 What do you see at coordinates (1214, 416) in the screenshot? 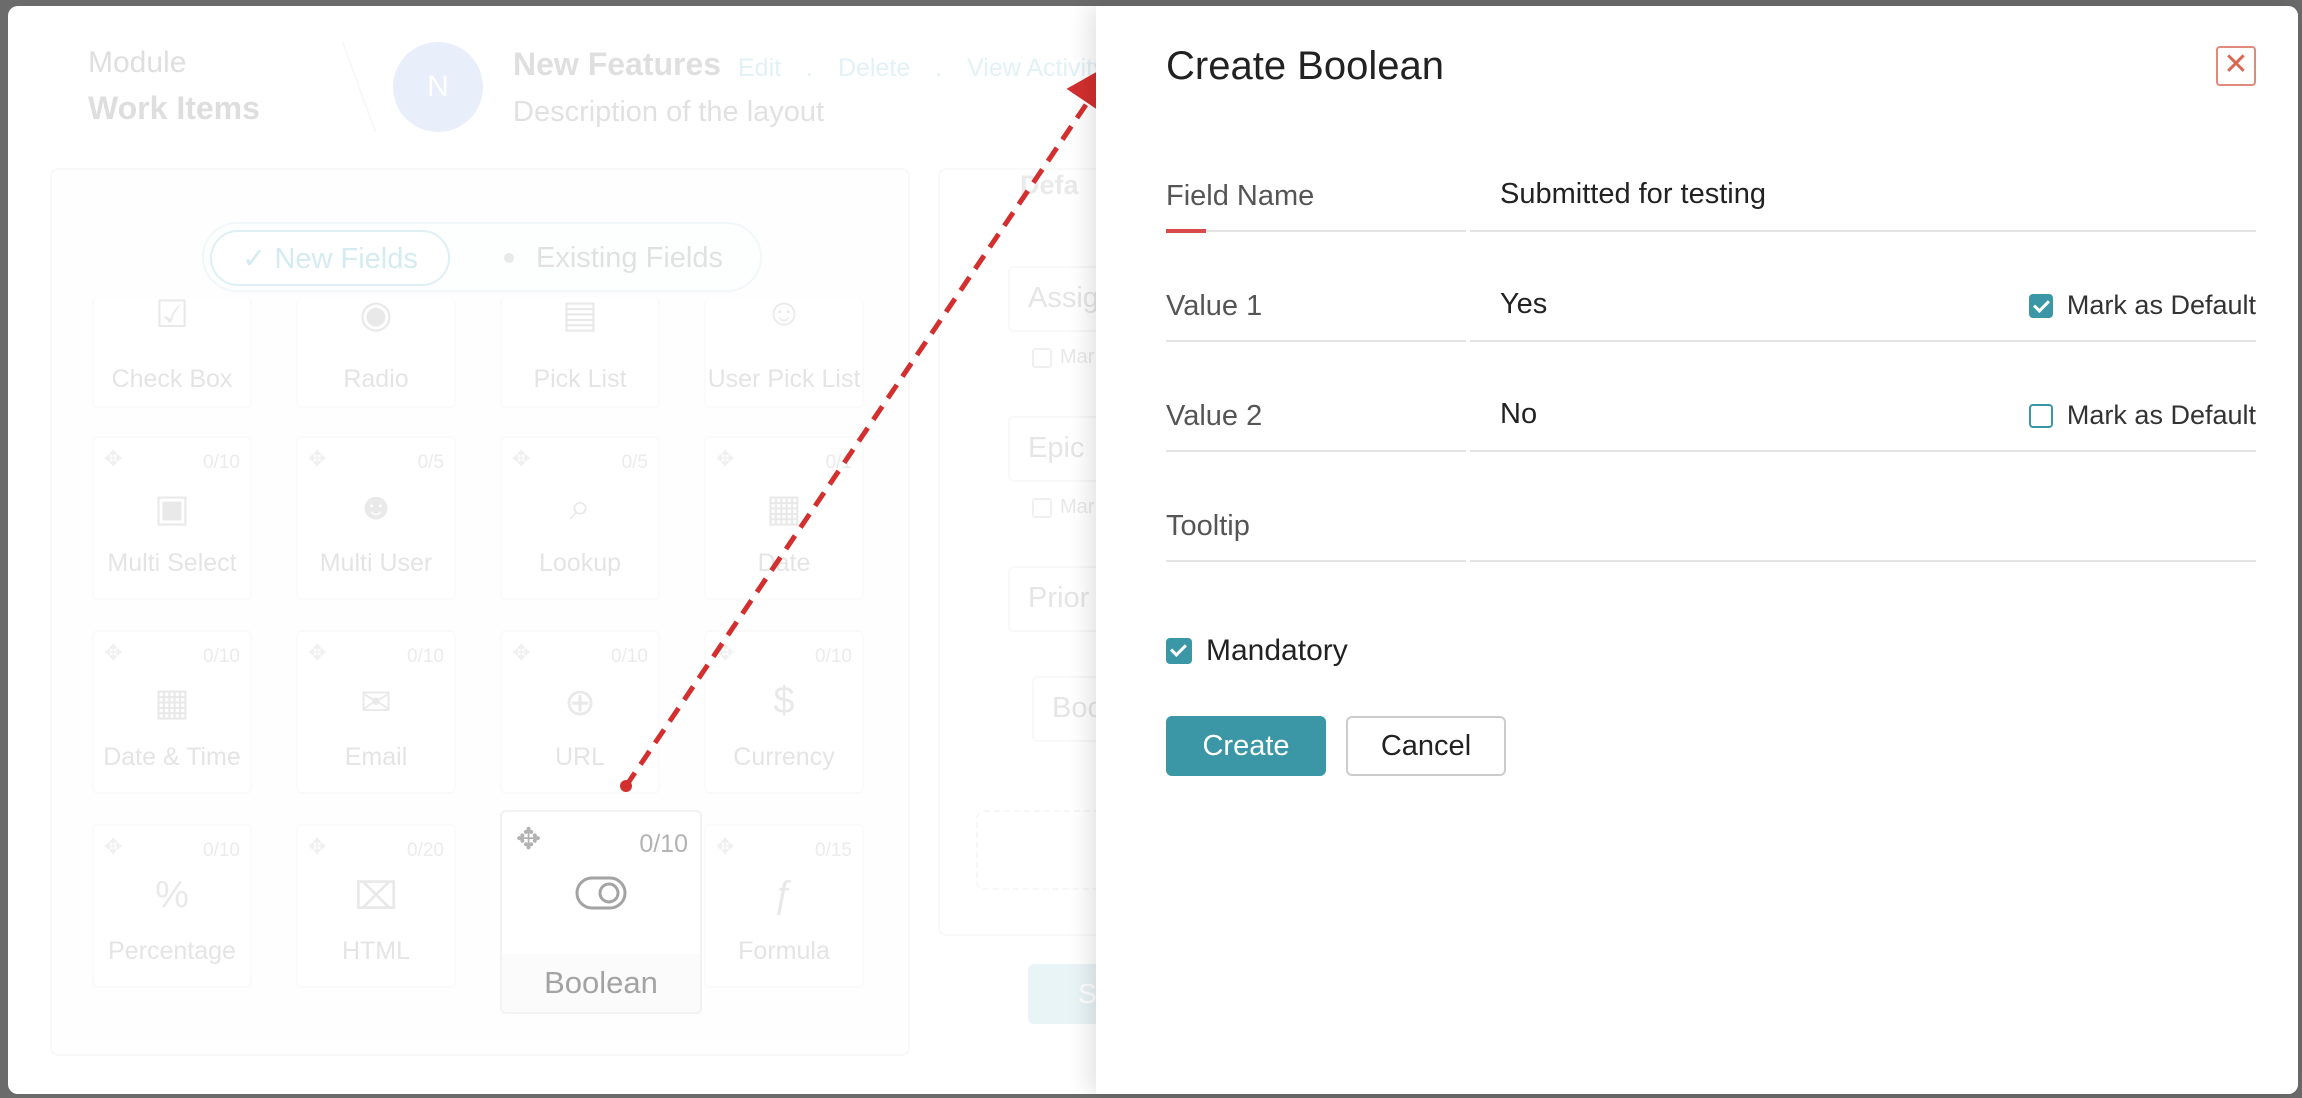
I see `value-2-label: Value 2` at bounding box center [1214, 416].